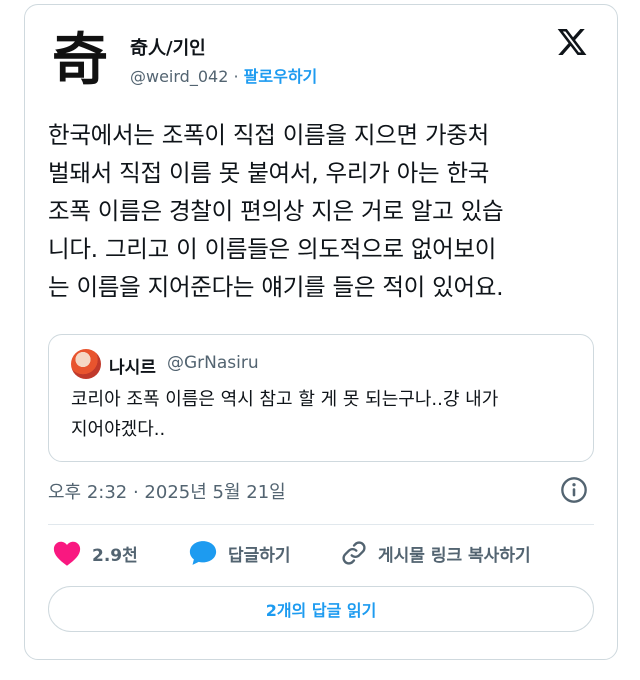 The width and height of the screenshot is (640, 680). What do you see at coordinates (132, 368) in the screenshot?
I see `quoted-author-name: 나시르` at bounding box center [132, 368].